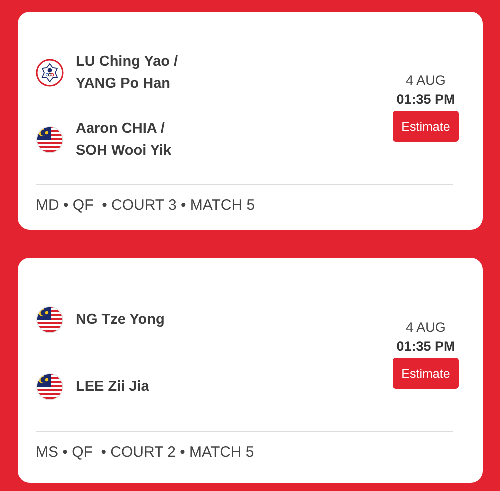 The width and height of the screenshot is (500, 491). What do you see at coordinates (120, 320) in the screenshot?
I see `player-name: NG Tze Yong` at bounding box center [120, 320].